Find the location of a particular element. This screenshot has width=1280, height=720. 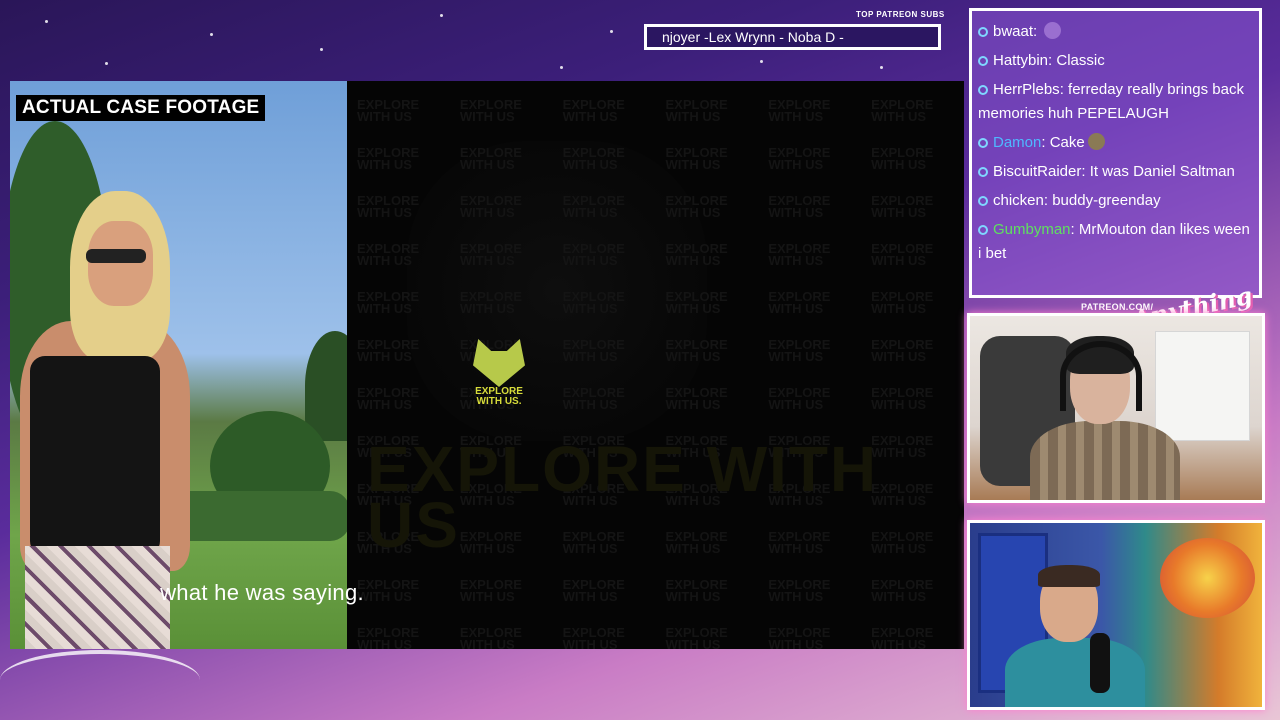

chat-message: Gumbyman: MrMouton dan likes ween i bet is located at coordinates (1115, 242).